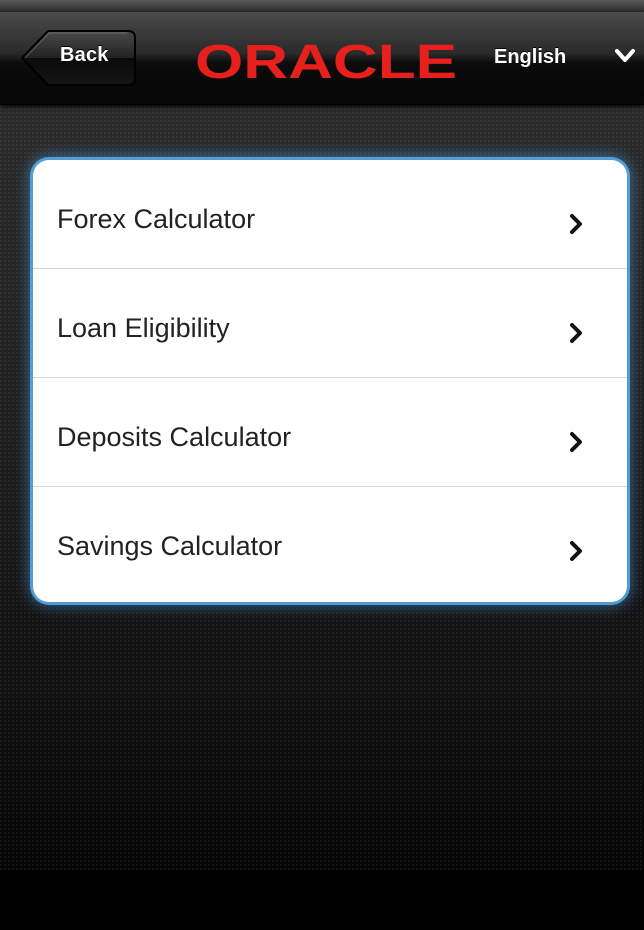  Describe the element at coordinates (530, 57) in the screenshot. I see `language-label: English` at that location.